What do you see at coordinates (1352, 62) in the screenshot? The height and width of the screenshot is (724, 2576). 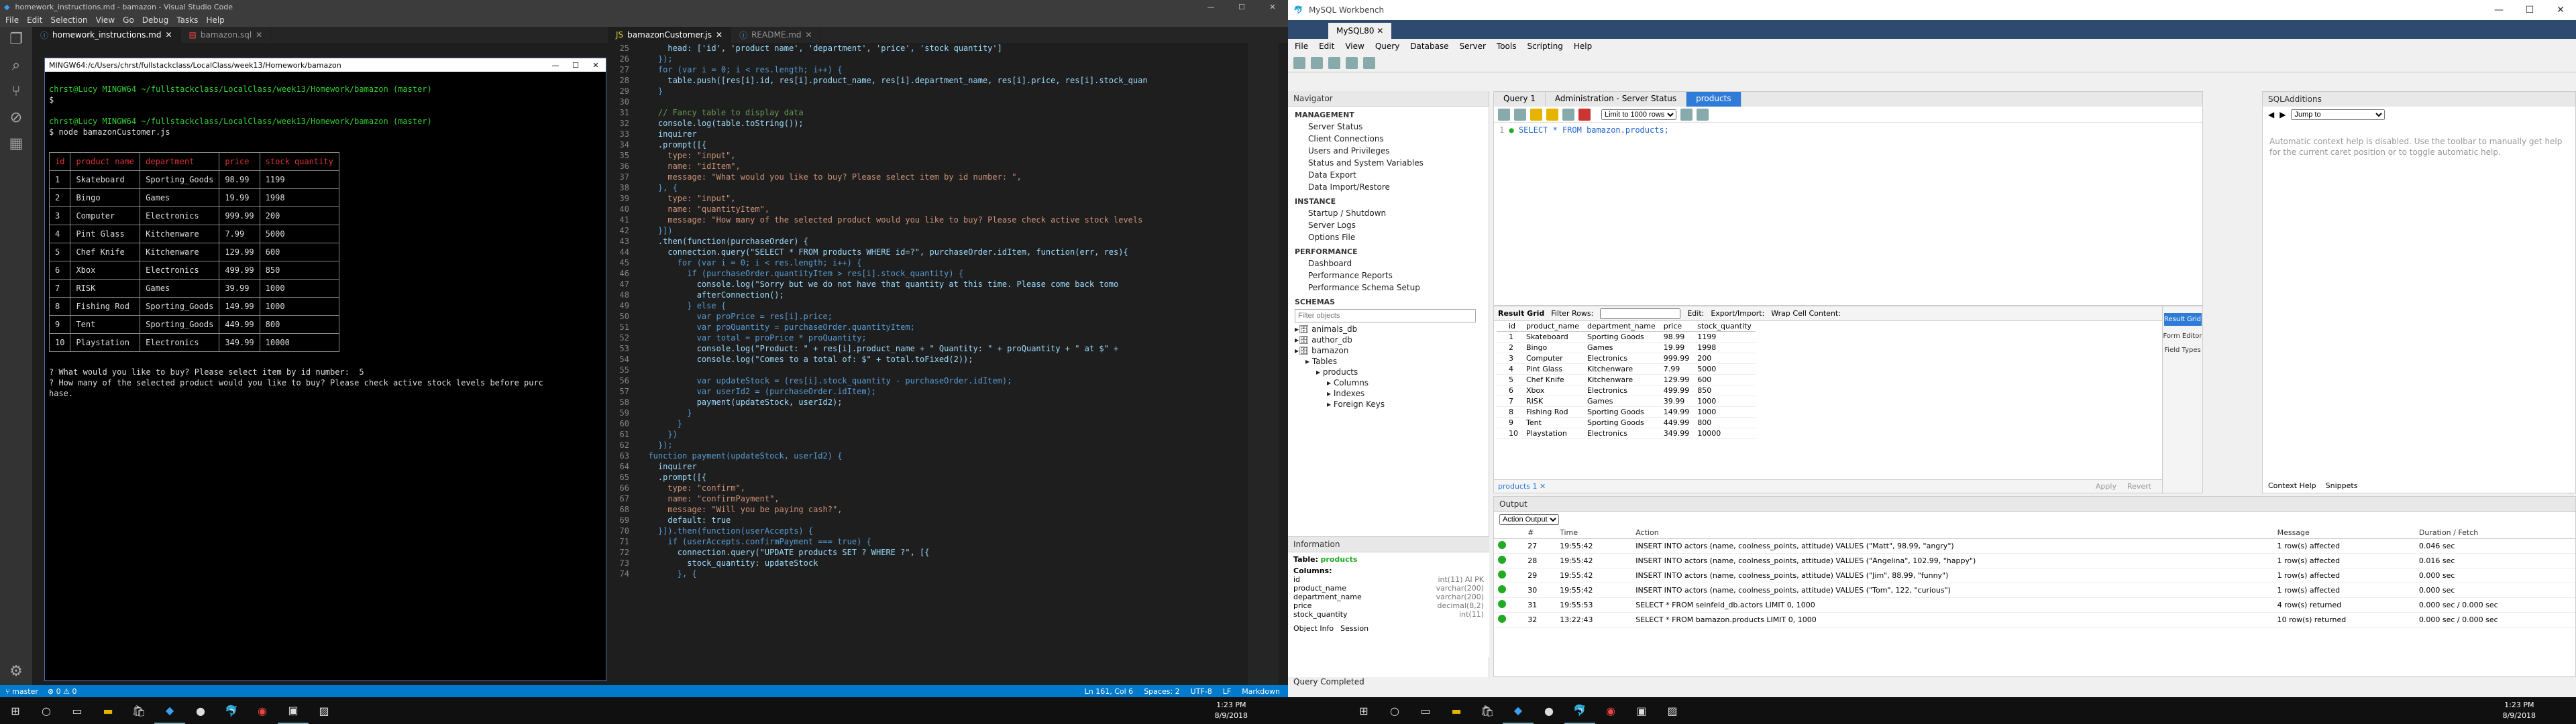 I see `table-icon` at bounding box center [1352, 62].